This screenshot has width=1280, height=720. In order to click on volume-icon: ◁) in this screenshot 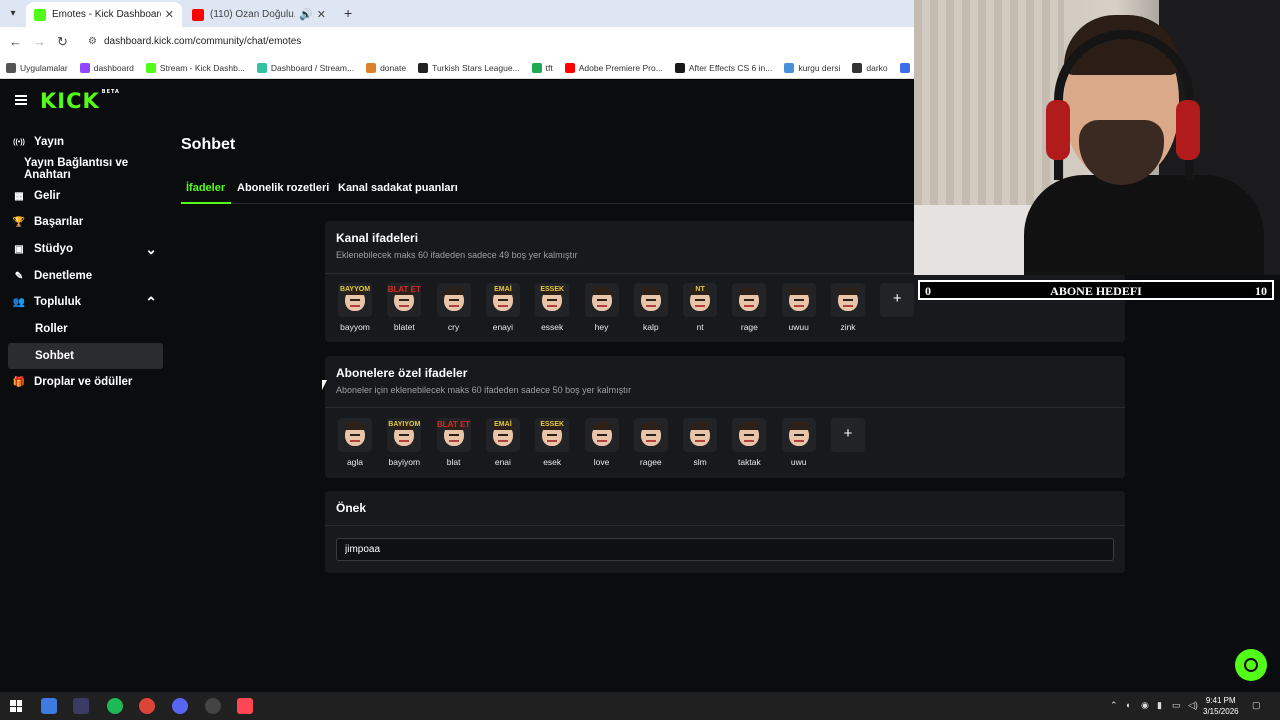, I will do `click(1193, 705)`.